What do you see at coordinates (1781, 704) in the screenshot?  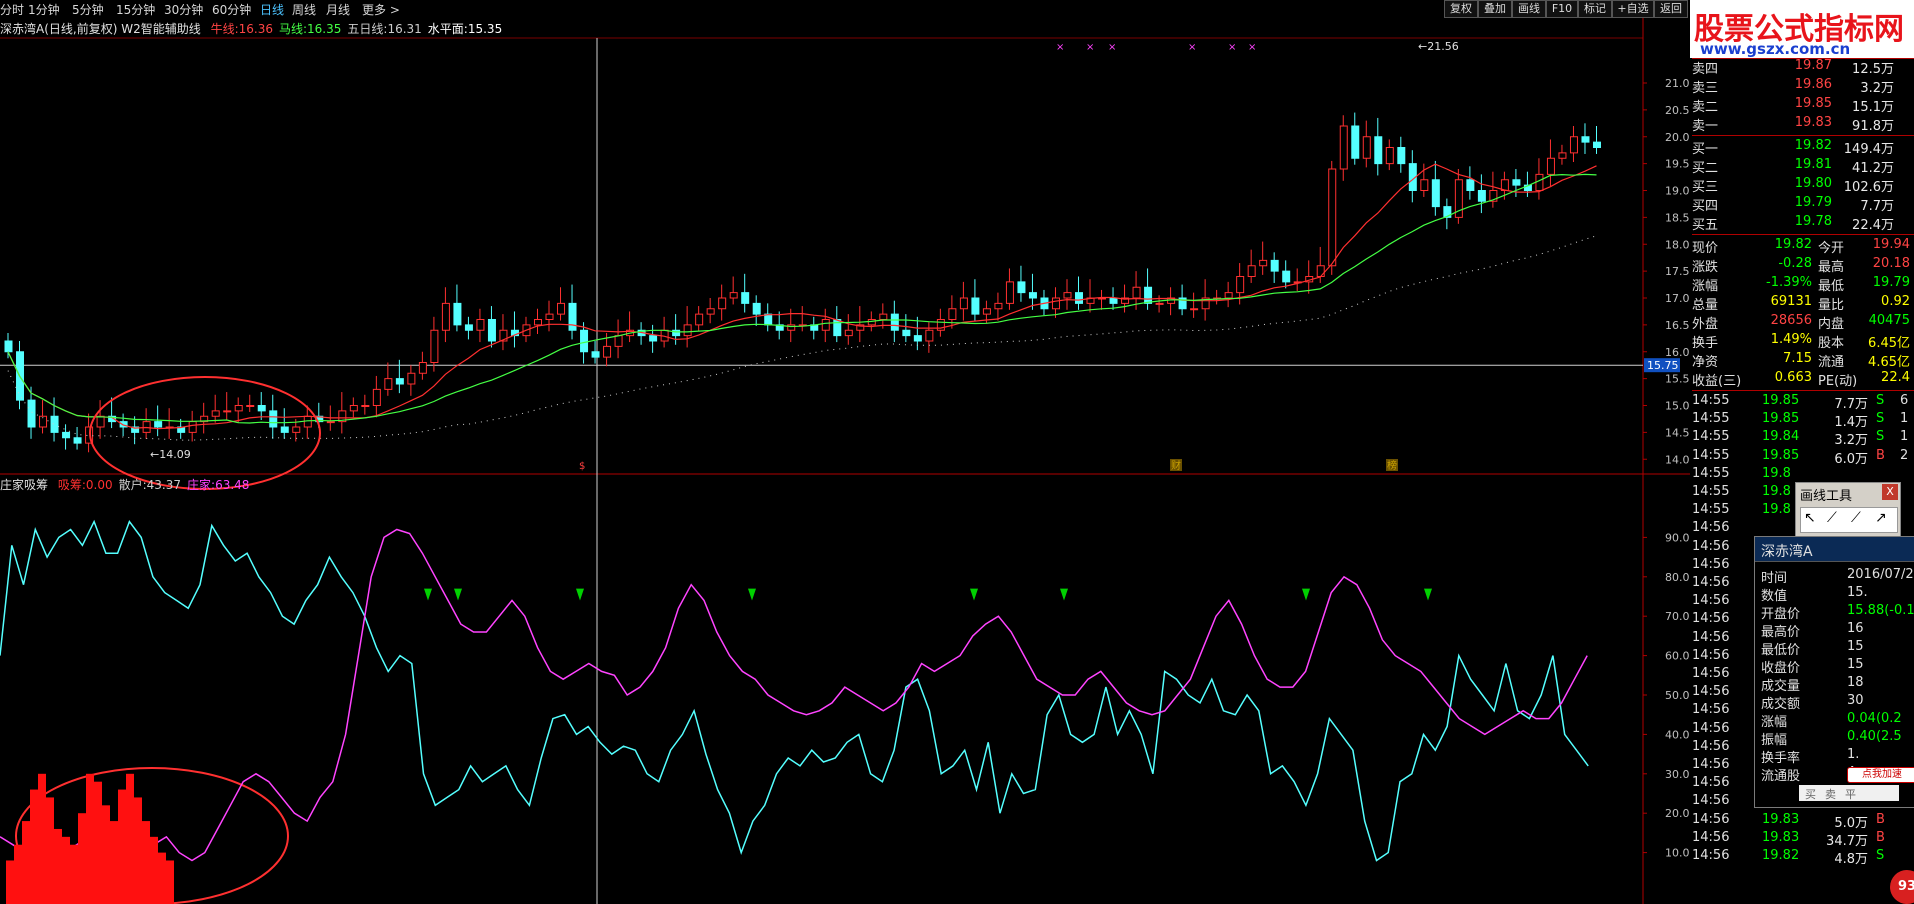 I see `detail-label: 成交额` at bounding box center [1781, 704].